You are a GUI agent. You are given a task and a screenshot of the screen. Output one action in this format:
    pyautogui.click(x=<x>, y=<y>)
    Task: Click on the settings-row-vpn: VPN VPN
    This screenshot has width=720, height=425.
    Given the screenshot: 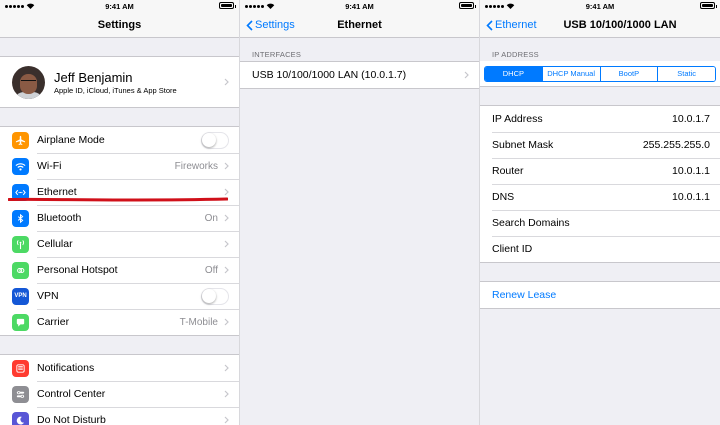 What is the action you would take?
    pyautogui.click(x=119, y=296)
    